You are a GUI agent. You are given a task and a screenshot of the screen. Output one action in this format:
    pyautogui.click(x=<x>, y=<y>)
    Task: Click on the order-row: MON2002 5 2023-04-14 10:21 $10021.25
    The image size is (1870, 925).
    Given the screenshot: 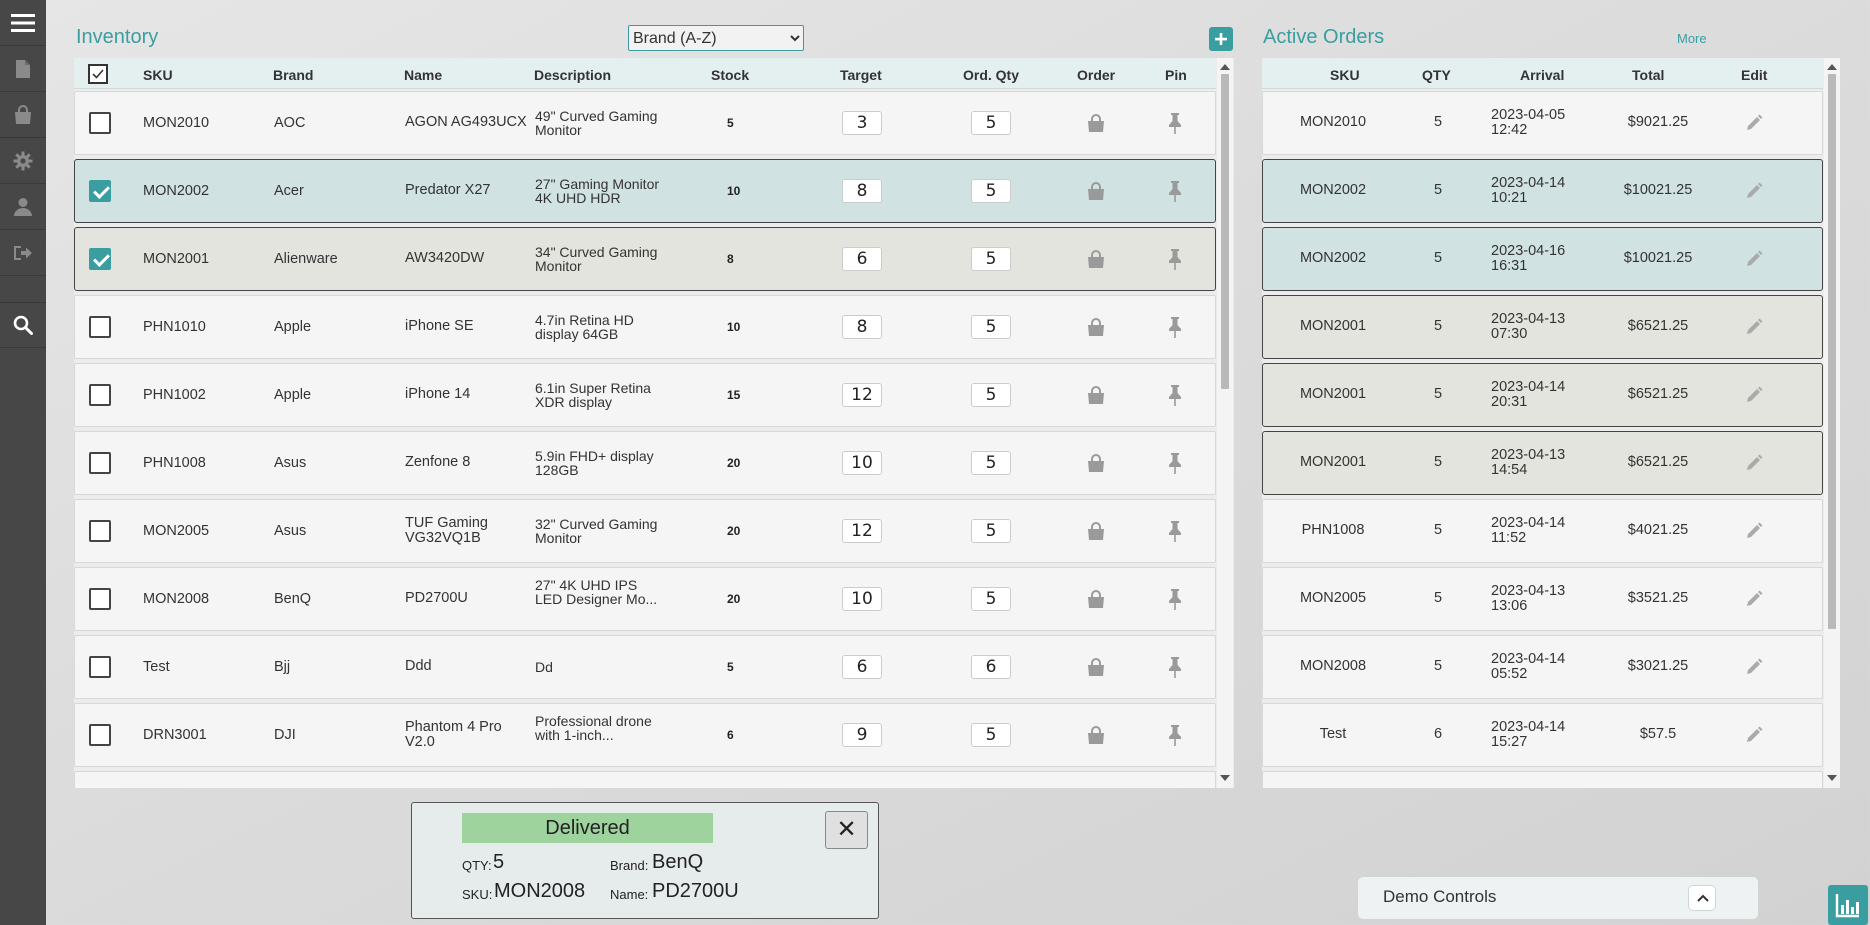 What is the action you would take?
    pyautogui.click(x=1542, y=191)
    